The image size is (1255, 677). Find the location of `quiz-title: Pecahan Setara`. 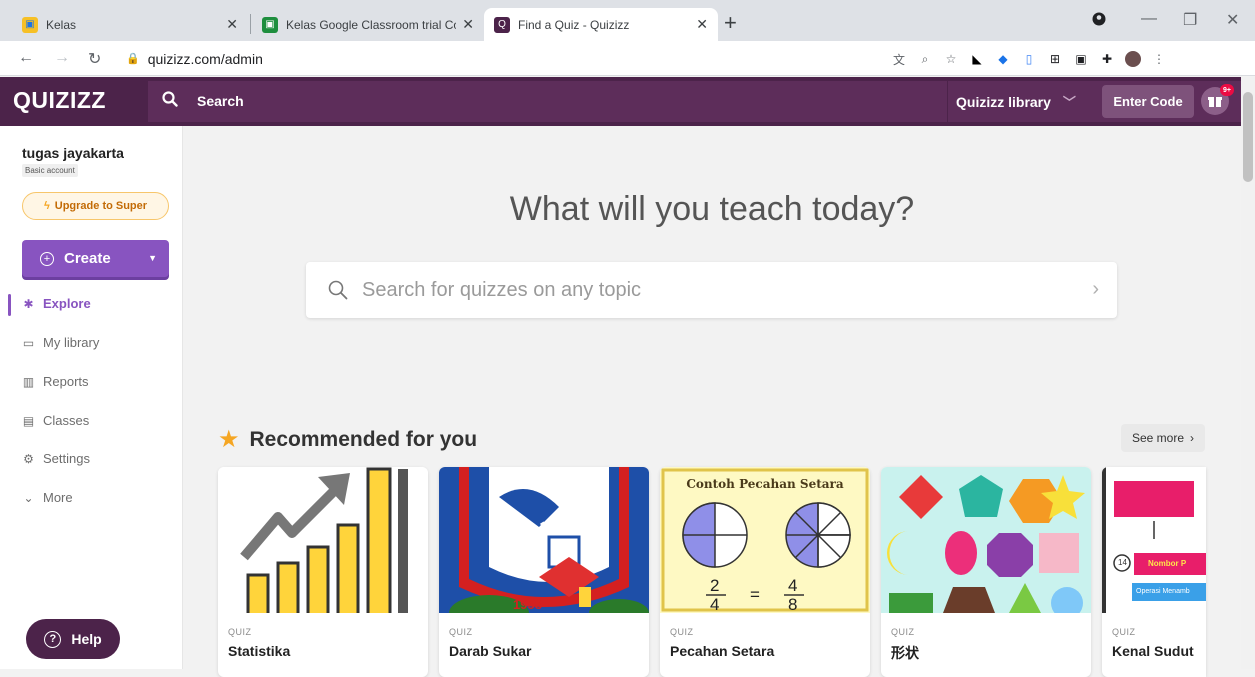

quiz-title: Pecahan Setara is located at coordinates (722, 651).